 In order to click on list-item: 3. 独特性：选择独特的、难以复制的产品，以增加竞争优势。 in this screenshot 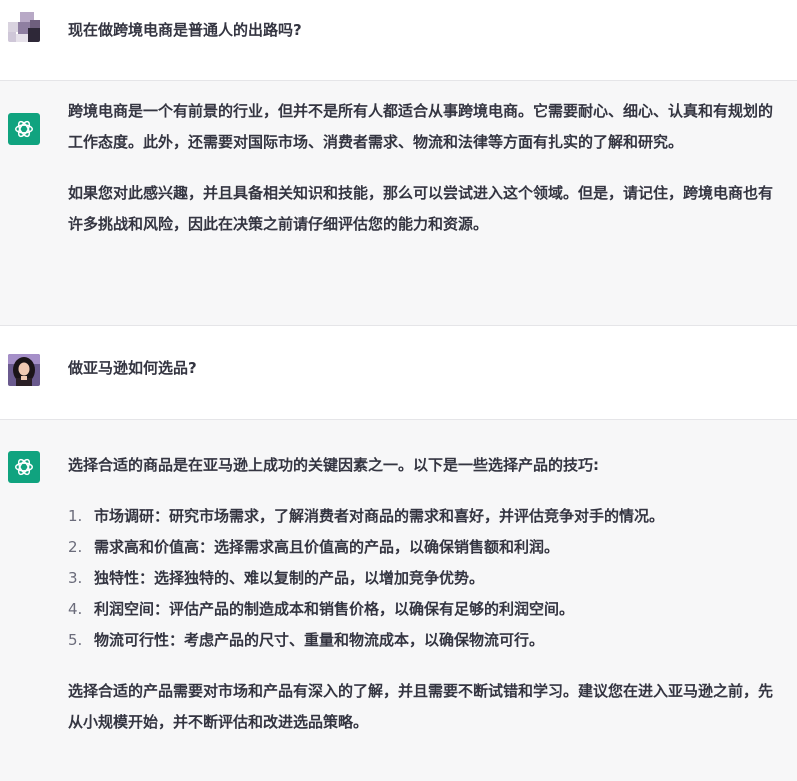, I will do `click(427, 578)`.